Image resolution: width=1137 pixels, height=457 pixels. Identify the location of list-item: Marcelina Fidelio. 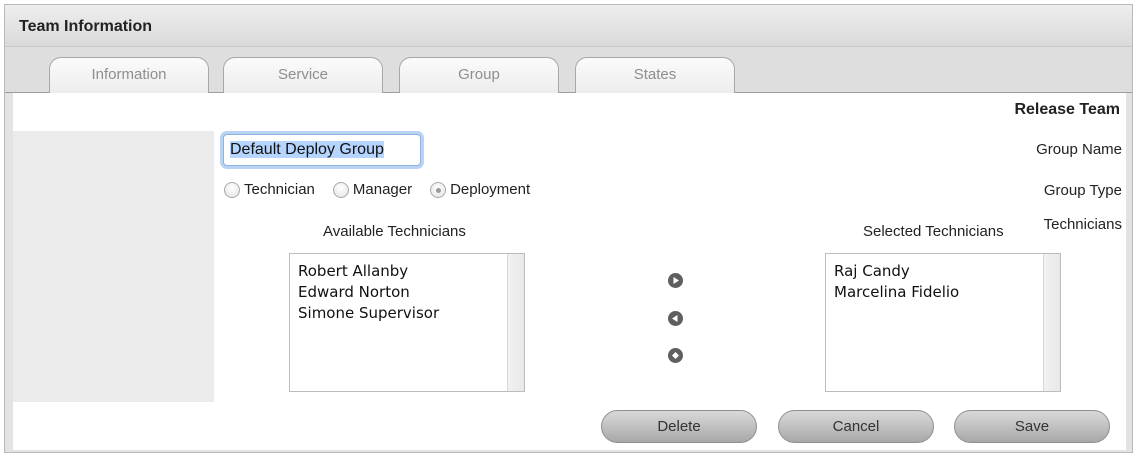
(947, 292).